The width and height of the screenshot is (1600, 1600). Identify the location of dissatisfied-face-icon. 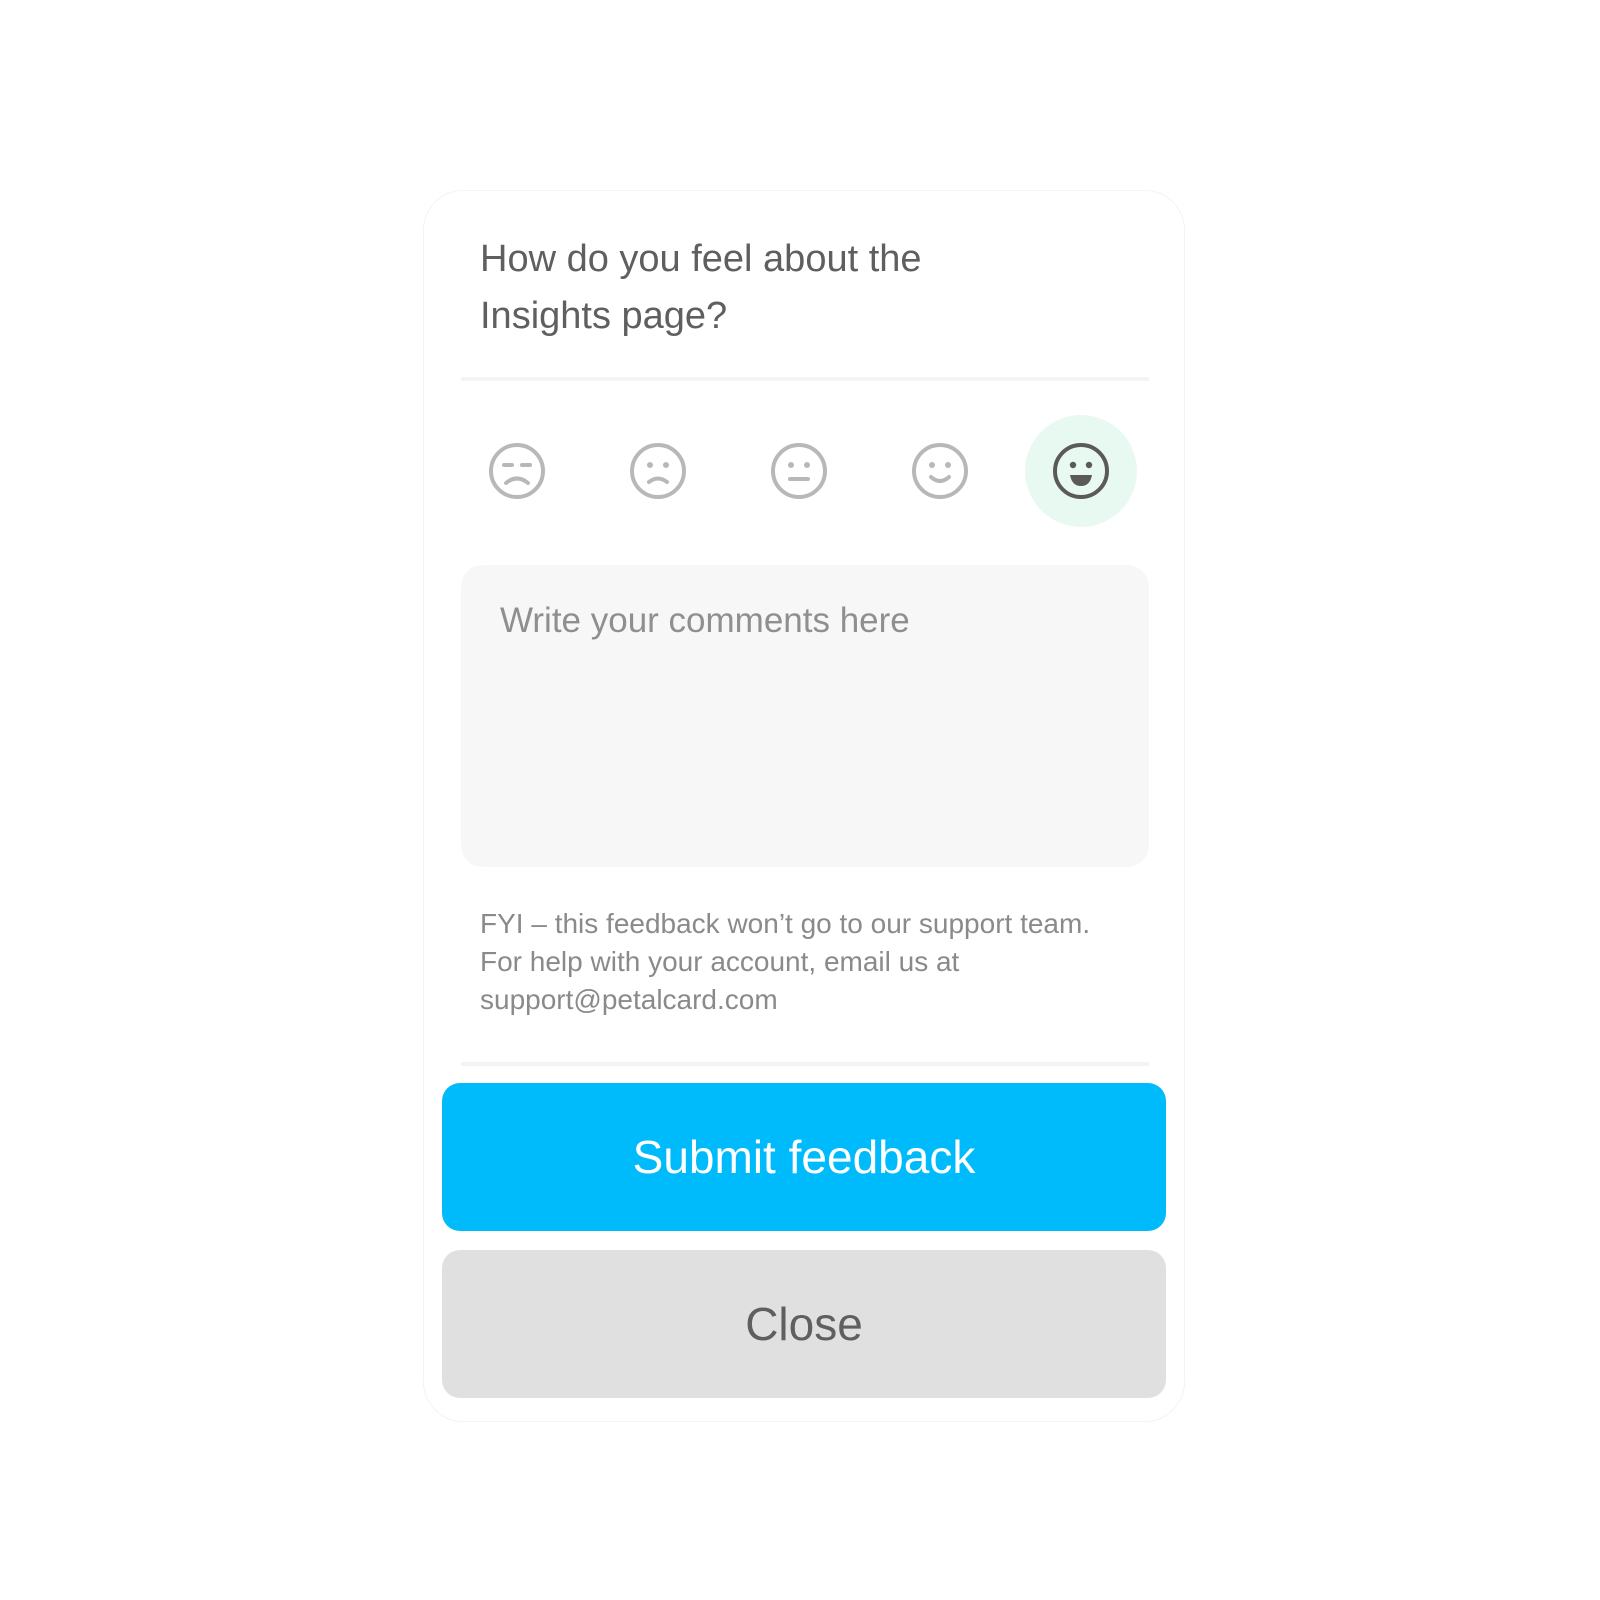
(658, 471).